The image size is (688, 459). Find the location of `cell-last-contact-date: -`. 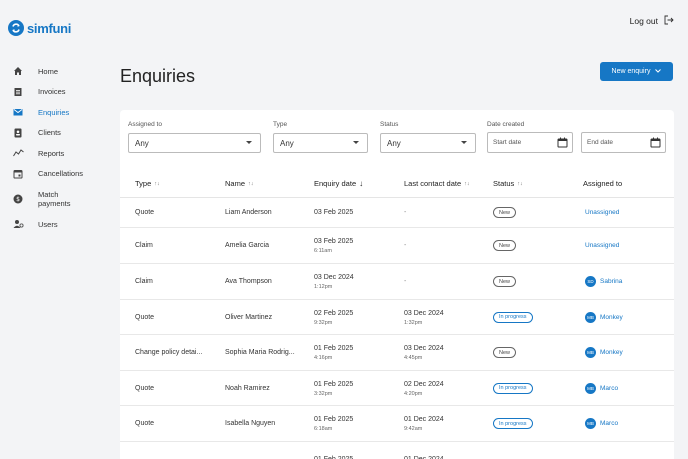

cell-last-contact-date: - is located at coordinates (405, 281).